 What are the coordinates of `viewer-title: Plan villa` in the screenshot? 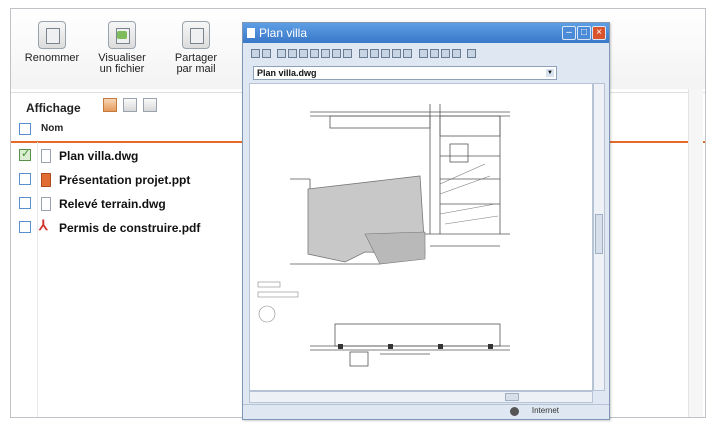 It's located at (283, 33).